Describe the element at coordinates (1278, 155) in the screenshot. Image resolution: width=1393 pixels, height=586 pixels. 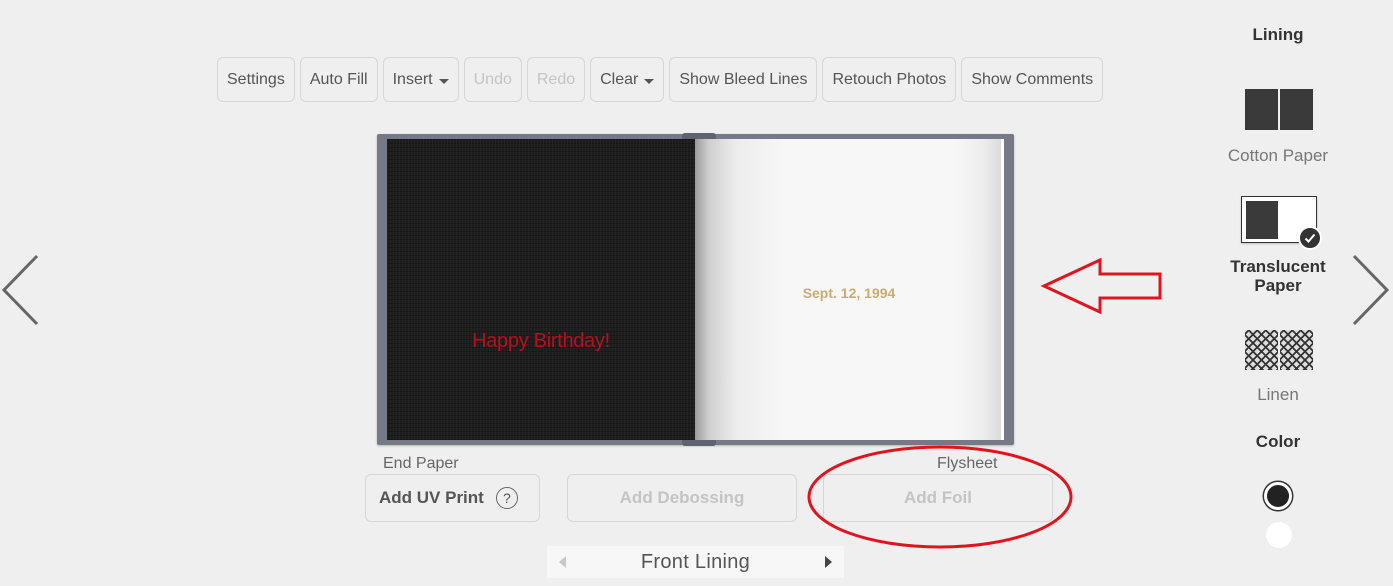
I see `cotton-paper-label: Cotton Paper` at that location.